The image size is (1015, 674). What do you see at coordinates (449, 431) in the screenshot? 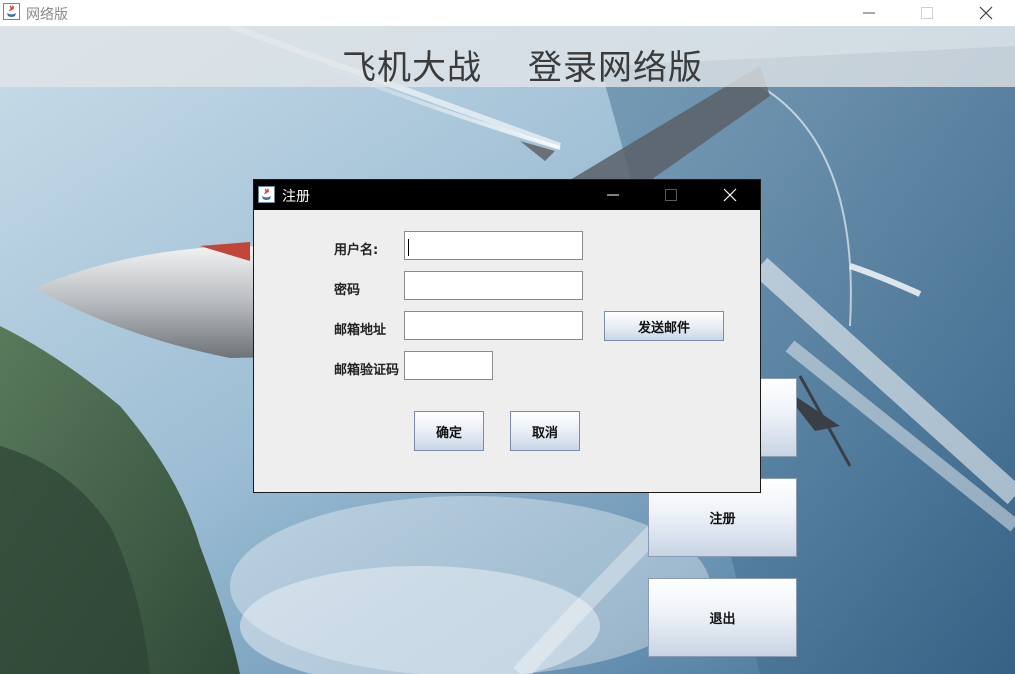
I see `confirm-button: 确定` at bounding box center [449, 431].